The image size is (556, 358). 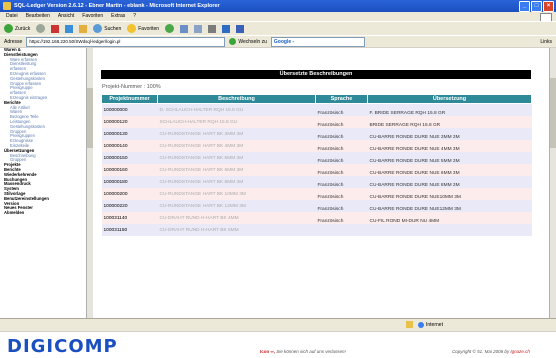 What do you see at coordinates (491, 351) in the screenshot?
I see `copyright: Copyright © 51. Mai 2006 by Ignaze.ch` at bounding box center [491, 351].